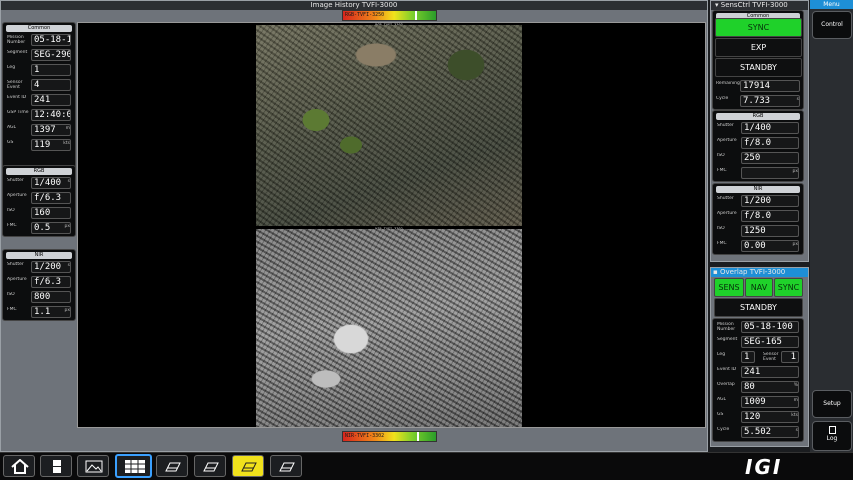  What do you see at coordinates (51, 267) in the screenshot?
I see `field-value: 1/200` at bounding box center [51, 267].